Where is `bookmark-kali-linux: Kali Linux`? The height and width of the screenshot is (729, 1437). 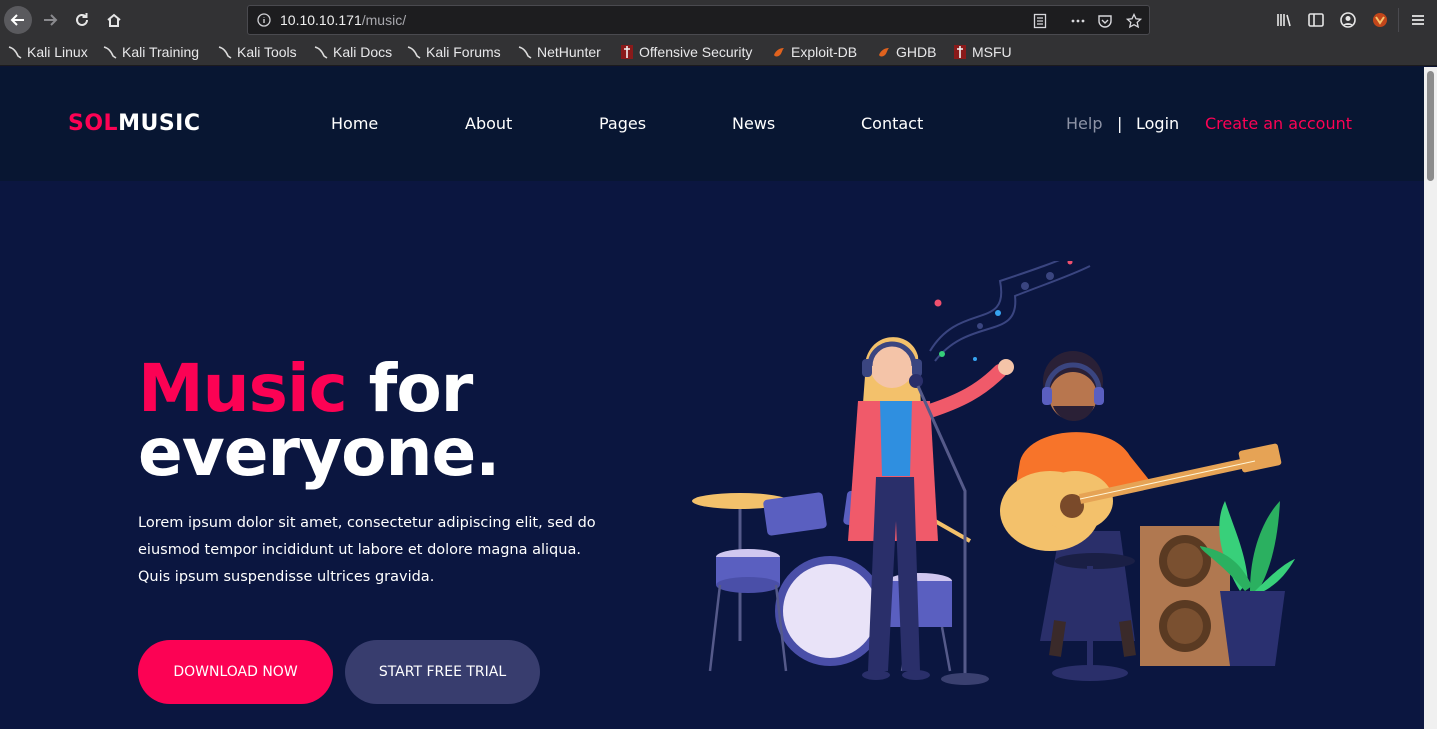
bookmark-kali-linux: Kali Linux is located at coordinates (48, 52).